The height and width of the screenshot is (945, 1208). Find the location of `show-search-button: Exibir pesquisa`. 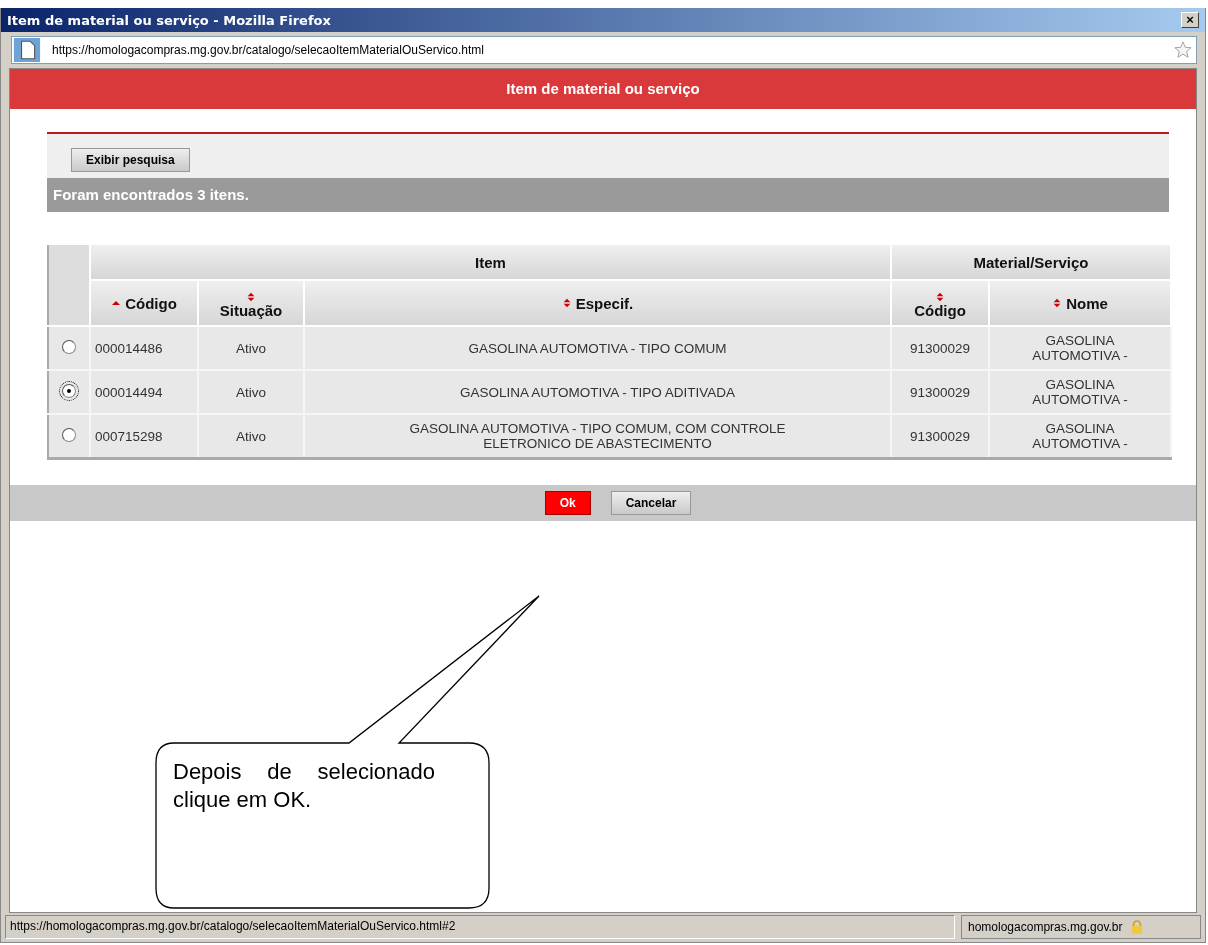

show-search-button: Exibir pesquisa is located at coordinates (130, 160).